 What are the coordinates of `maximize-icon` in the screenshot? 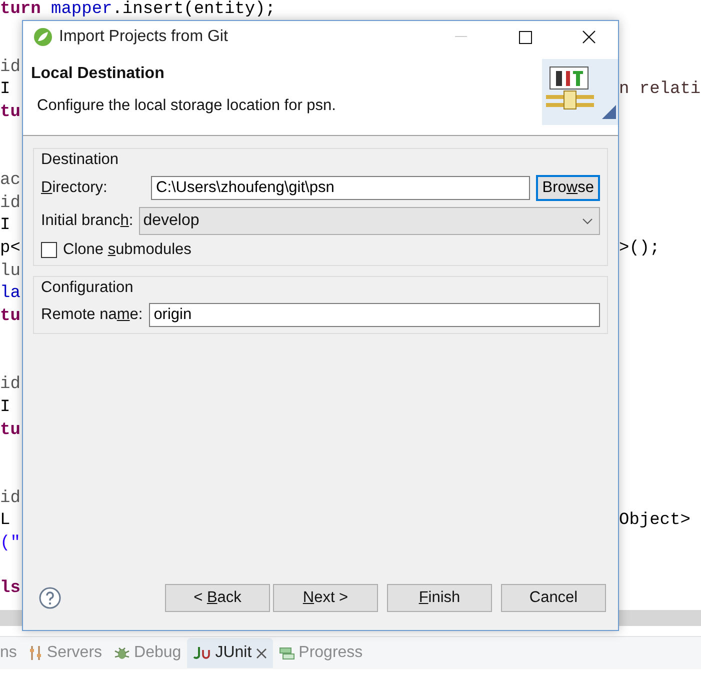 It's located at (525, 37).